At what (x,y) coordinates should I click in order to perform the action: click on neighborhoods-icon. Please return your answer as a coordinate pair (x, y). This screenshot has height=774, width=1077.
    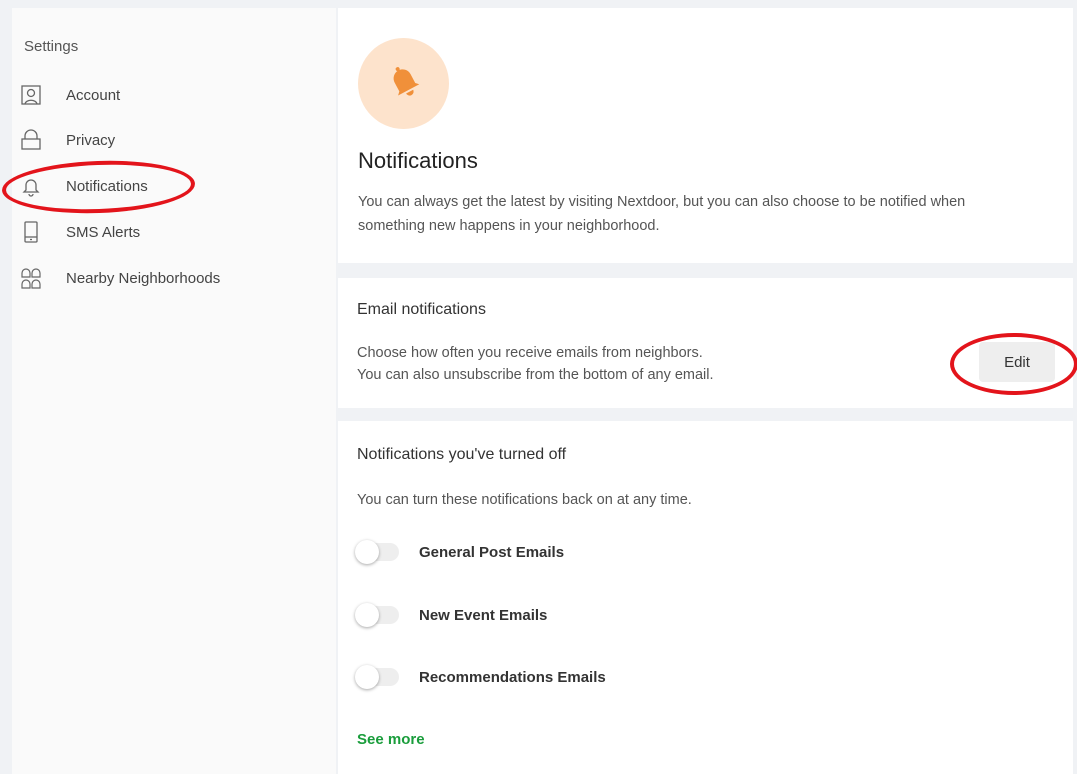
    Looking at the image, I should click on (31, 278).